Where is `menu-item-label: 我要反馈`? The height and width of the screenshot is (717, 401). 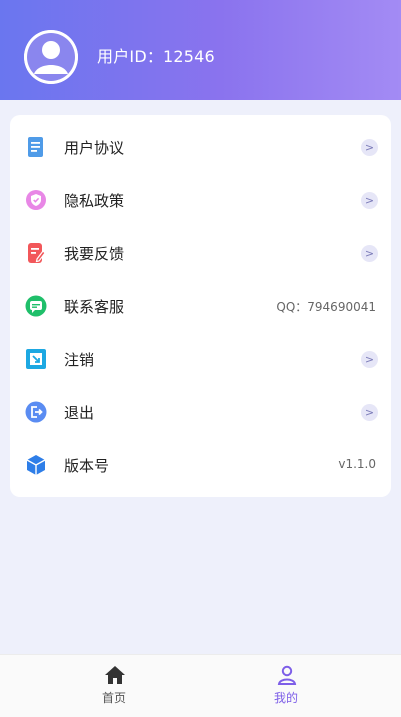 menu-item-label: 我要反馈 is located at coordinates (94, 254).